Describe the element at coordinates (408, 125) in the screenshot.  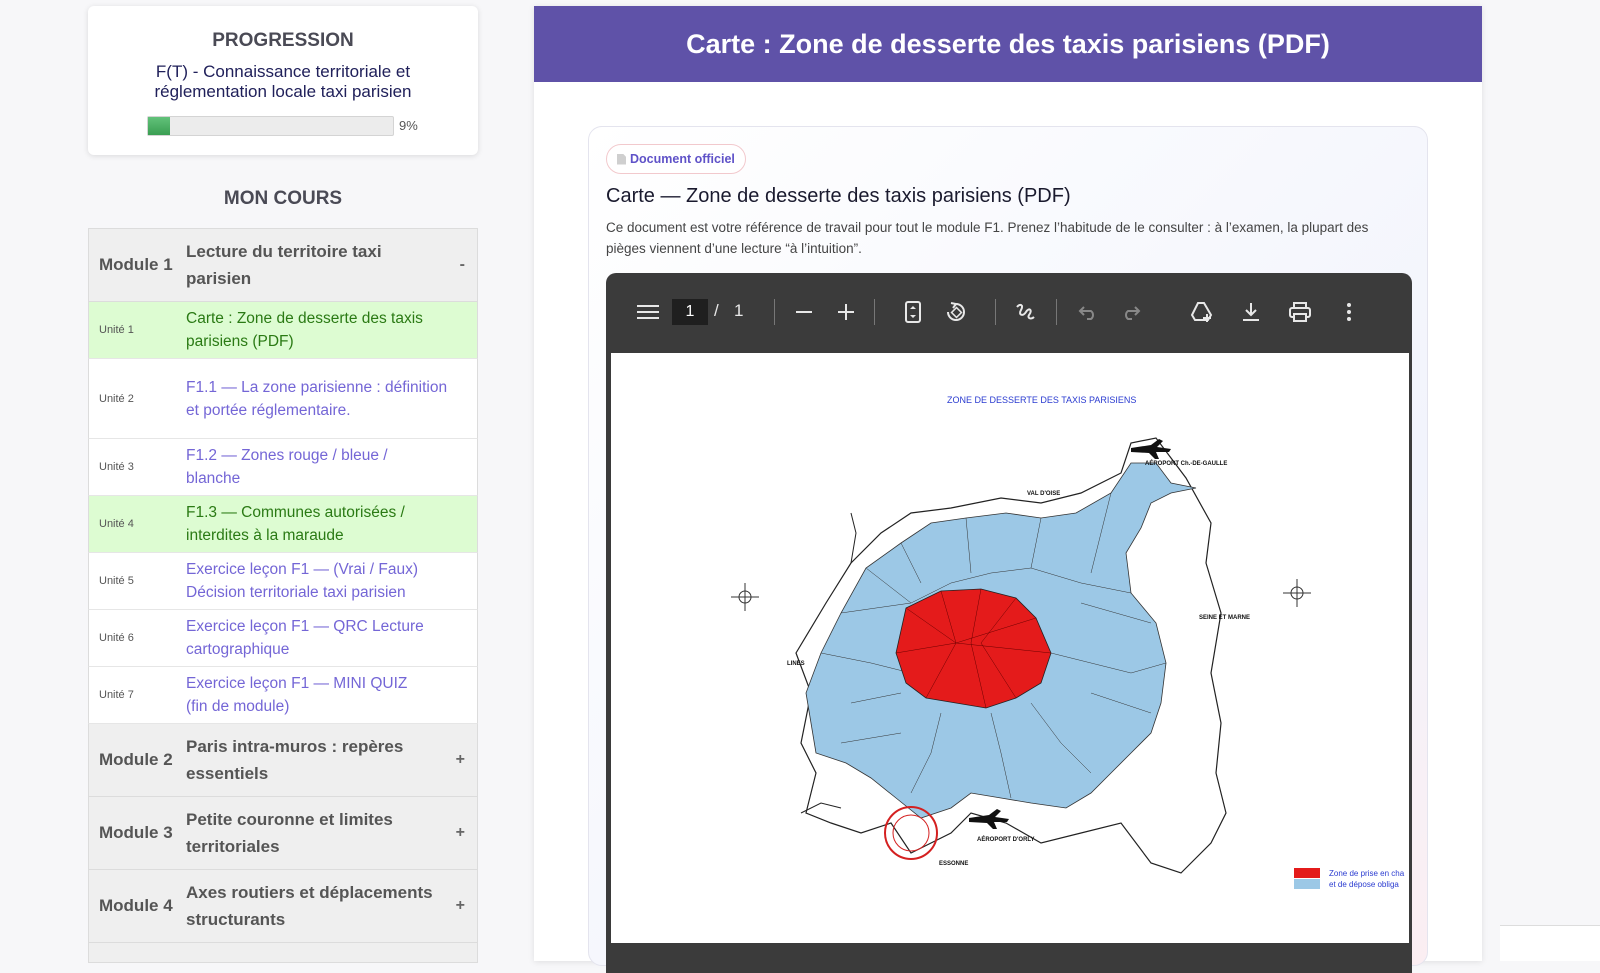
I see `progress-percent: 9%` at that location.